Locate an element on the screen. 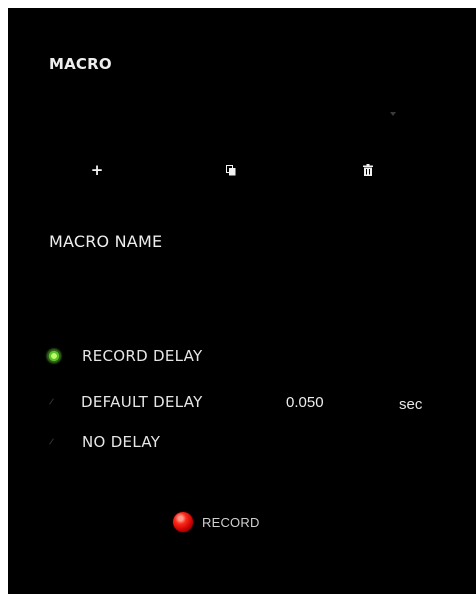 This screenshot has width=476, height=594. no-delay-radio is located at coordinates (54, 442).